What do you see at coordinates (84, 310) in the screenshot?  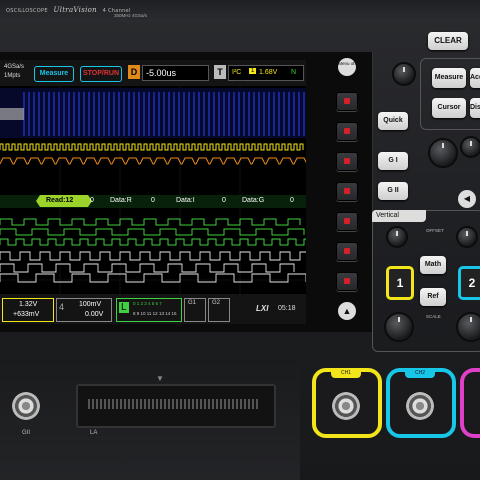 I see `ch4-info: 4 100mV 0.00V` at bounding box center [84, 310].